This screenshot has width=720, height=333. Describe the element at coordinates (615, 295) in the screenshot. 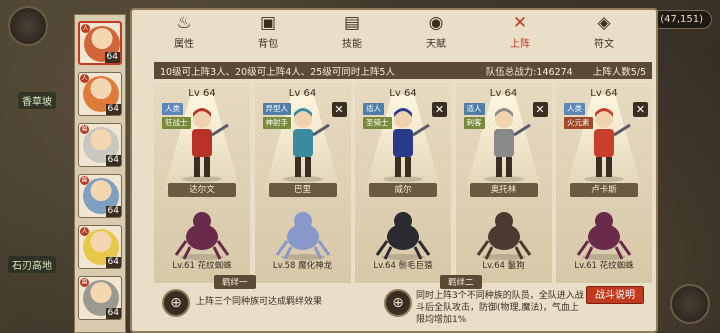

I see `battle-info-button: 战斗说明` at that location.